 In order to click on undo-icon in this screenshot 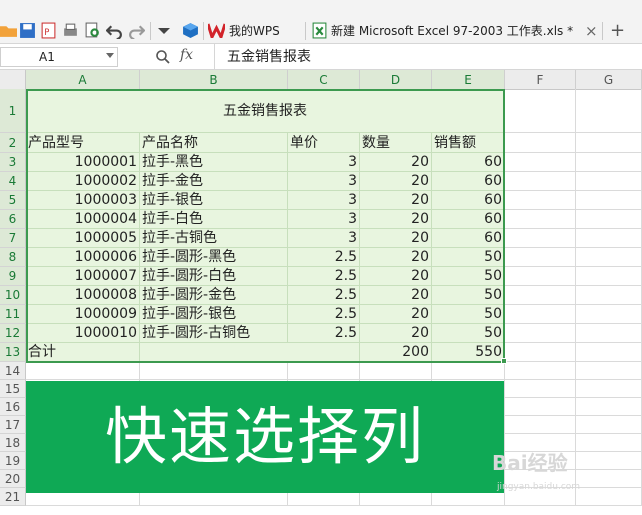, I will do `click(114, 30)`.